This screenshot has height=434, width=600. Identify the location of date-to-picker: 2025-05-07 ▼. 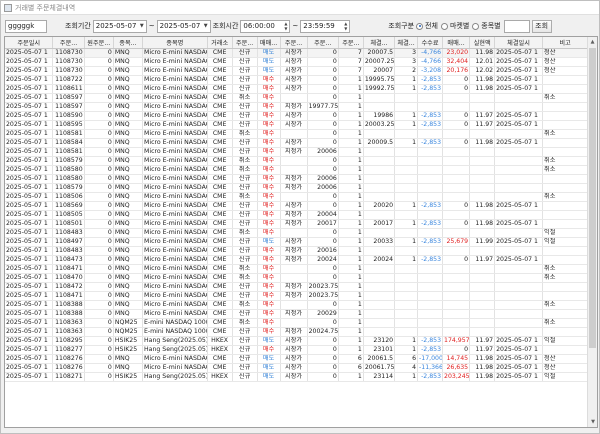
(183, 26).